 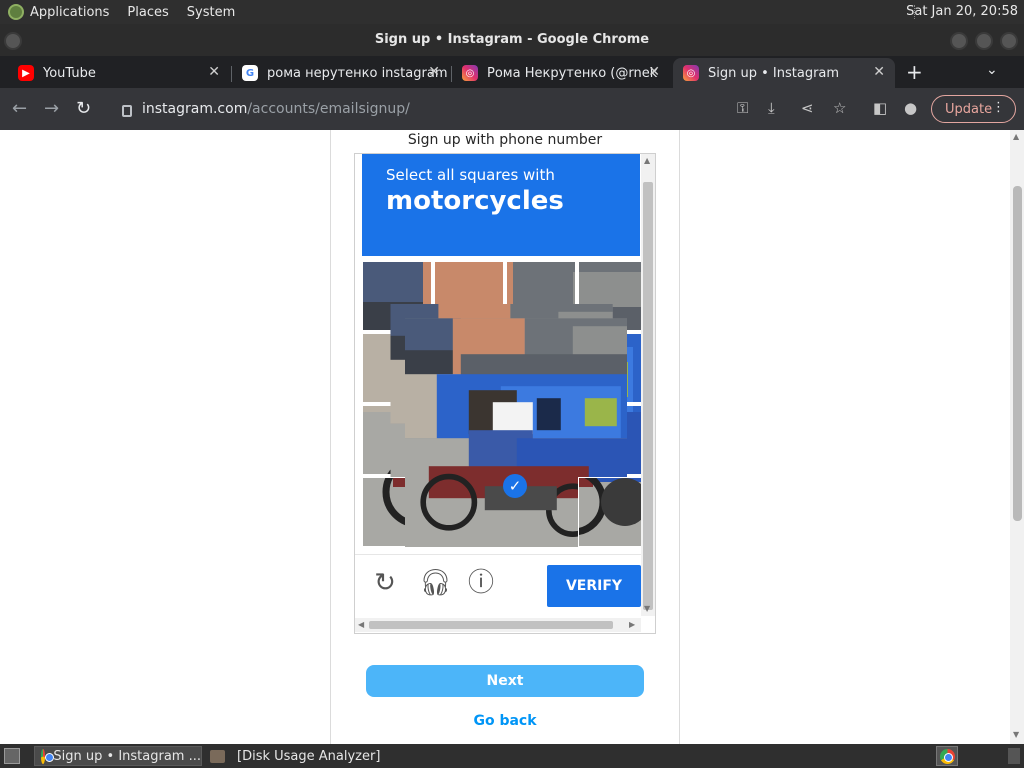 I want to click on applications-menu-label: Applications, so click(x=70, y=12).